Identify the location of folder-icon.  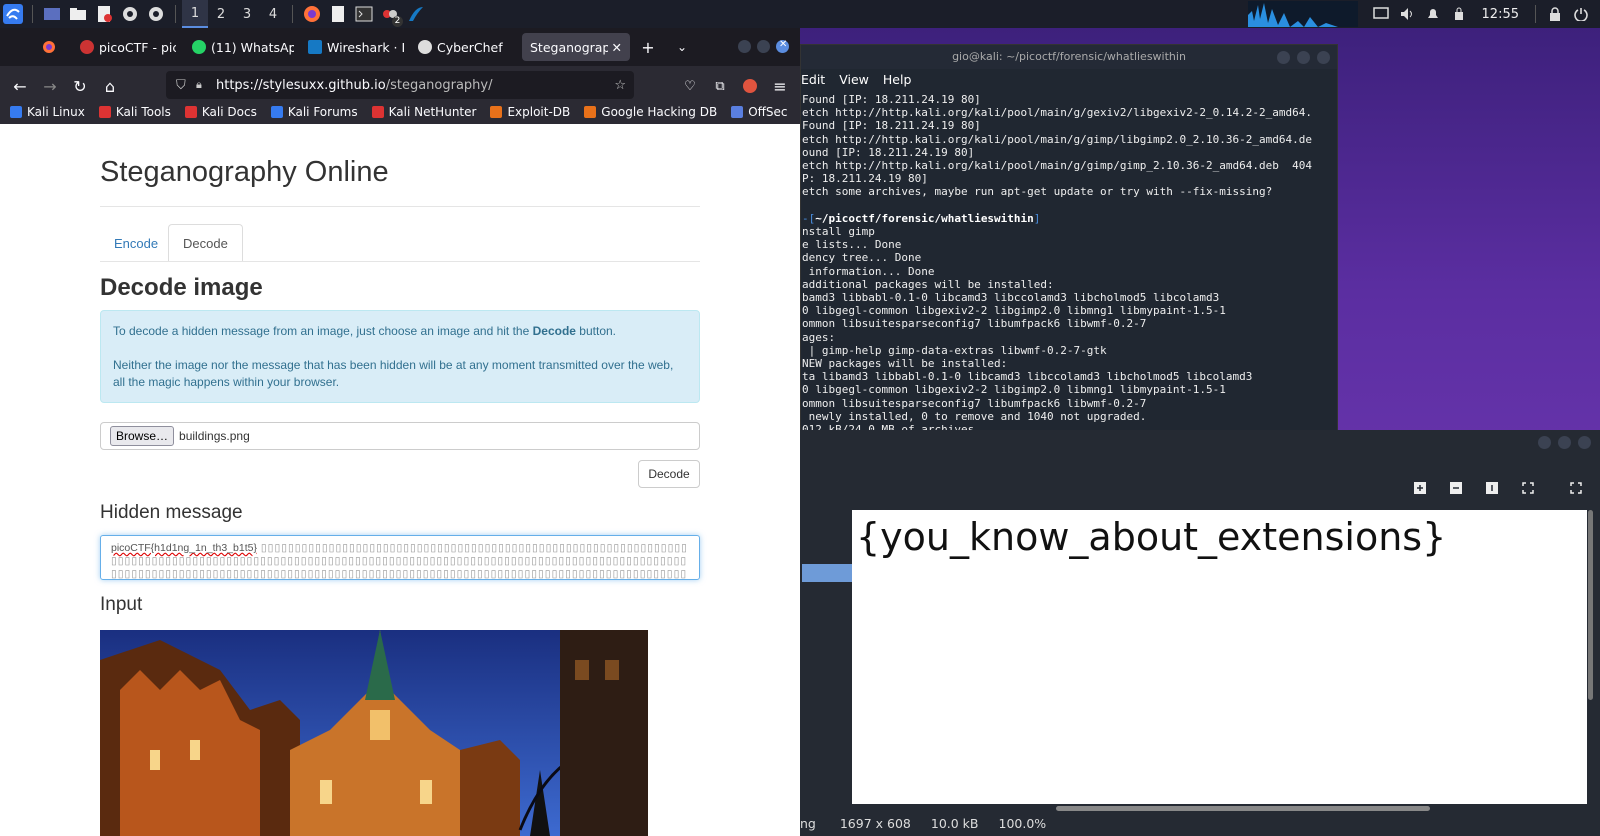
(78, 14).